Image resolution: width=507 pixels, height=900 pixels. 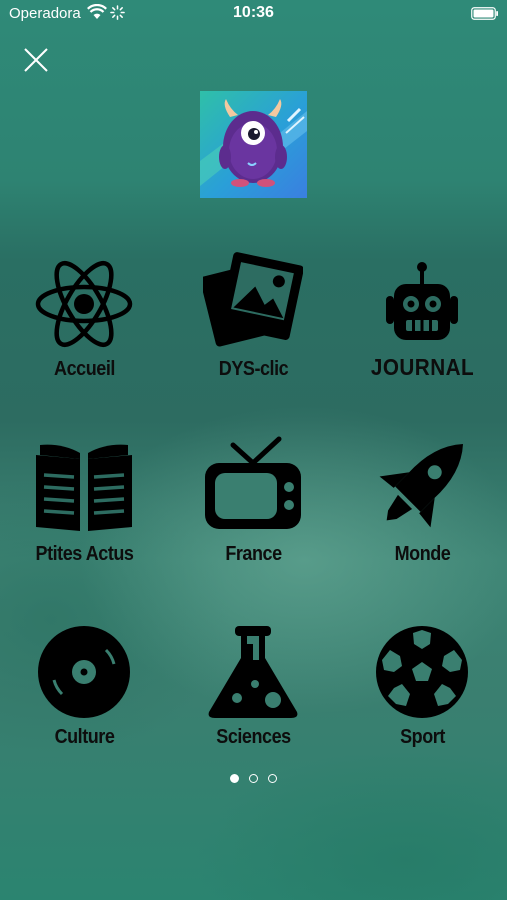 What do you see at coordinates (84, 672) in the screenshot?
I see `vinyl-record-icon` at bounding box center [84, 672].